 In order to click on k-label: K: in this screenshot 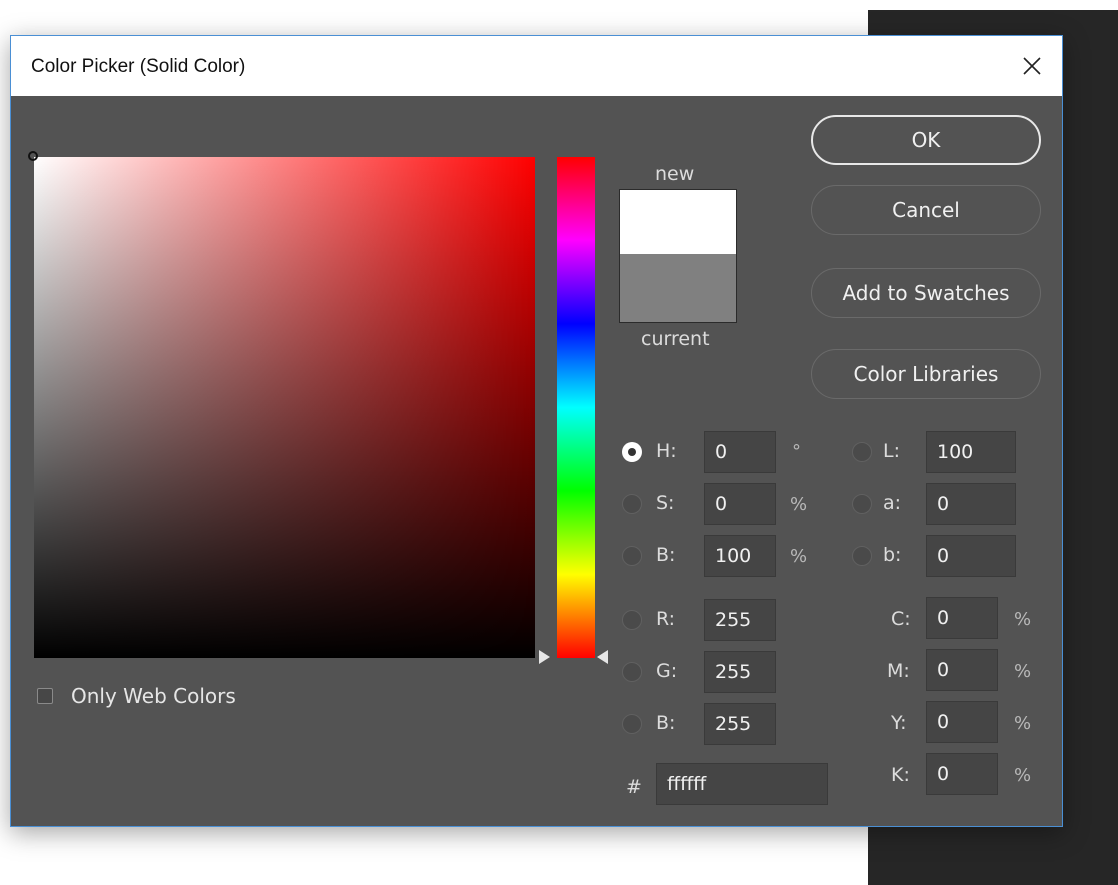, I will do `click(900, 775)`.